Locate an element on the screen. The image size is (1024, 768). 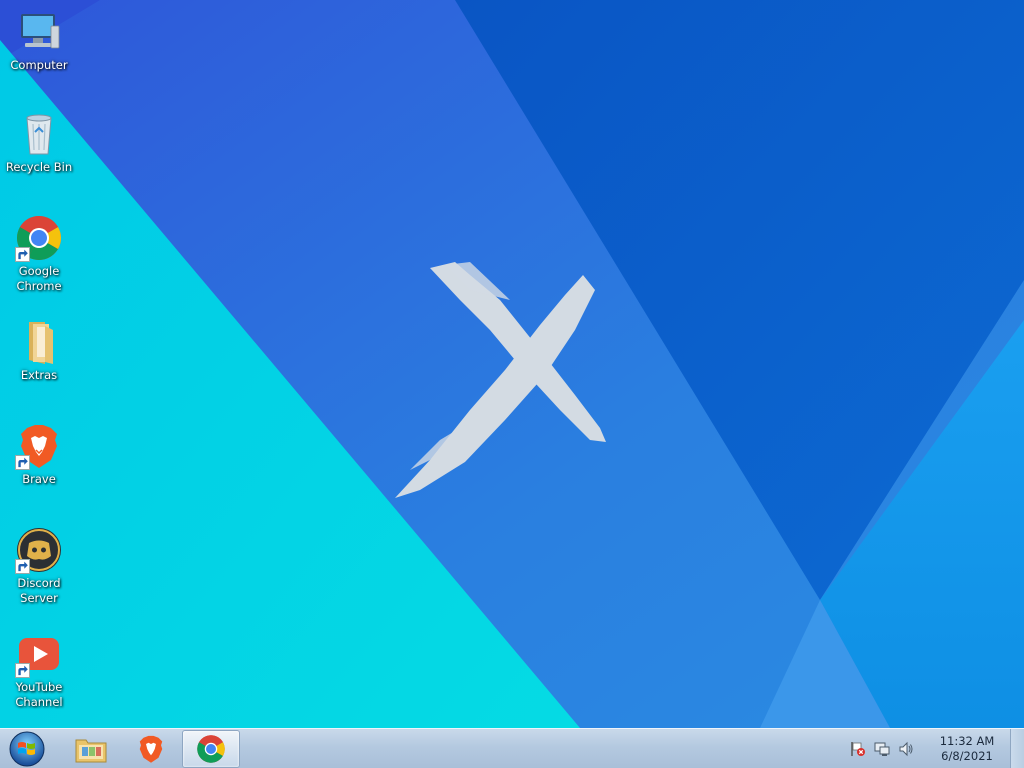
desktop-icon-google-chrome: Google Chrome is located at coordinates (39, 254).